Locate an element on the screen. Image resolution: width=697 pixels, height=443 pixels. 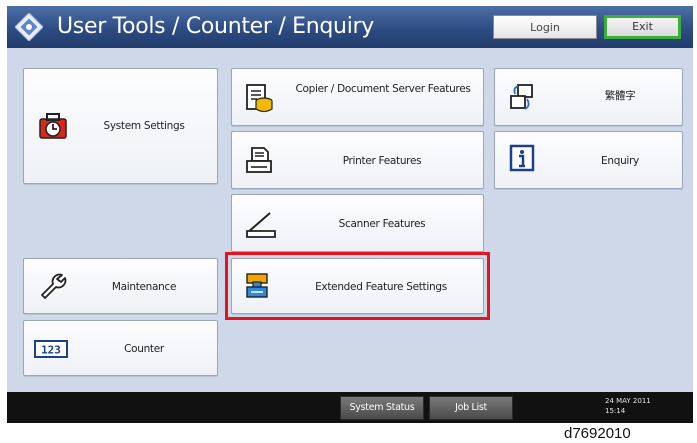
scanner-features-button: Scanner Features is located at coordinates (357, 223).